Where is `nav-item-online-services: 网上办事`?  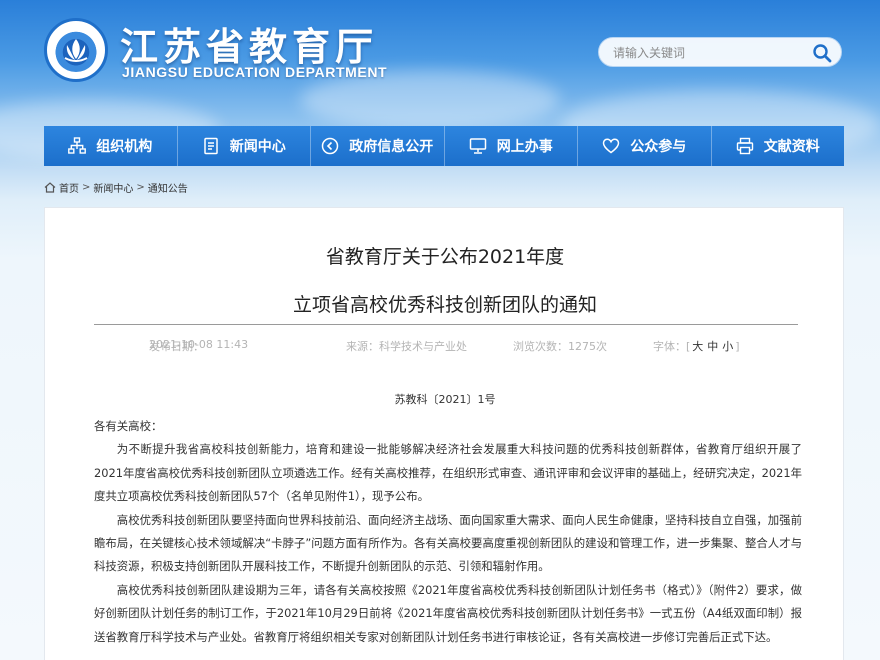
nav-item-online-services: 网上办事 is located at coordinates (510, 146).